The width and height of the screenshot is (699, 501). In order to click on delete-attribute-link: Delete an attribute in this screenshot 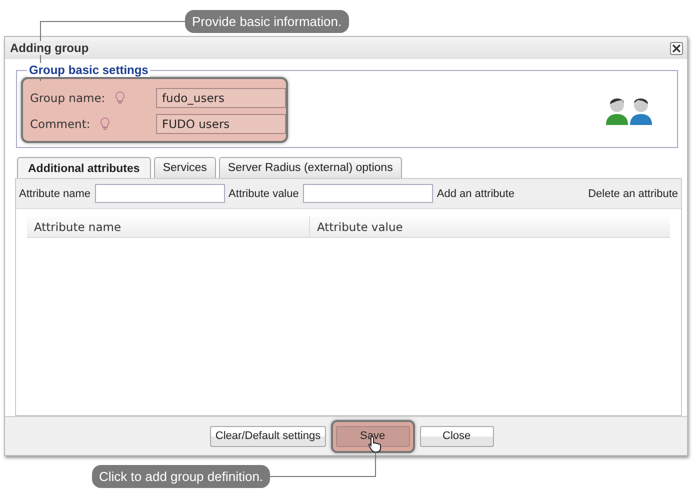, I will do `click(633, 194)`.